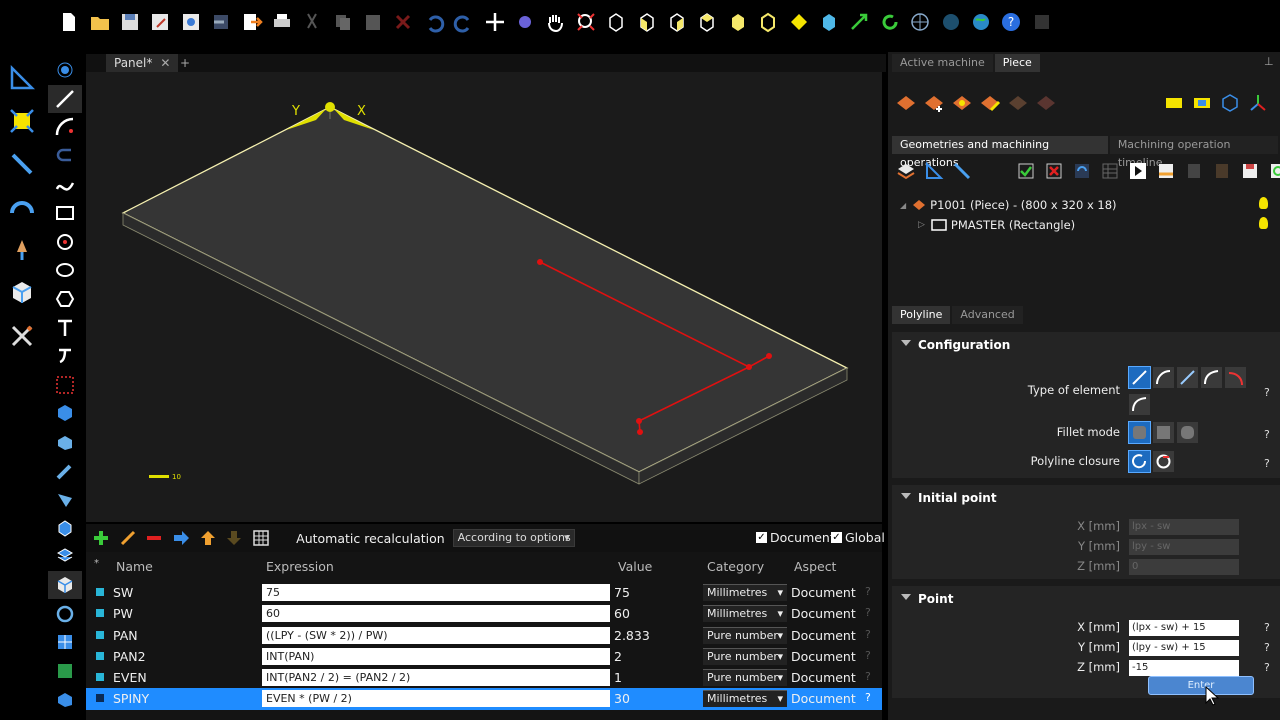 The width and height of the screenshot is (1280, 720). Describe the element at coordinates (707, 22) in the screenshot. I see `view-left-button` at that location.